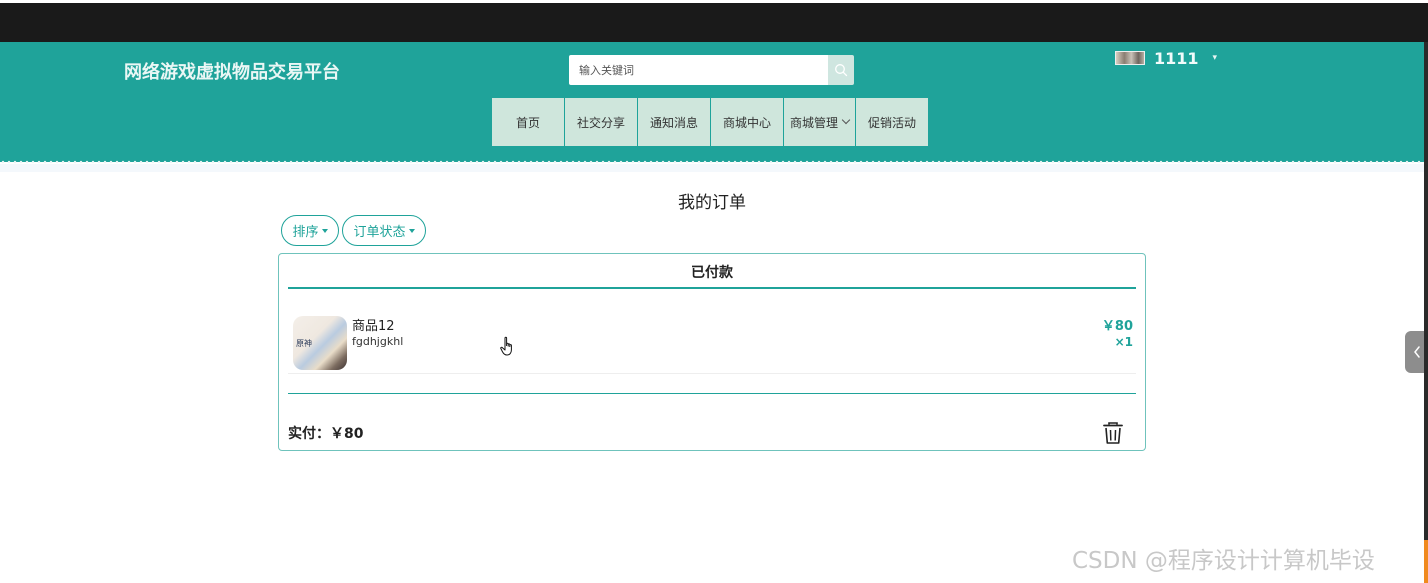 Image resolution: width=1428 pixels, height=583 pixels. I want to click on sort-label: 排序, so click(305, 232).